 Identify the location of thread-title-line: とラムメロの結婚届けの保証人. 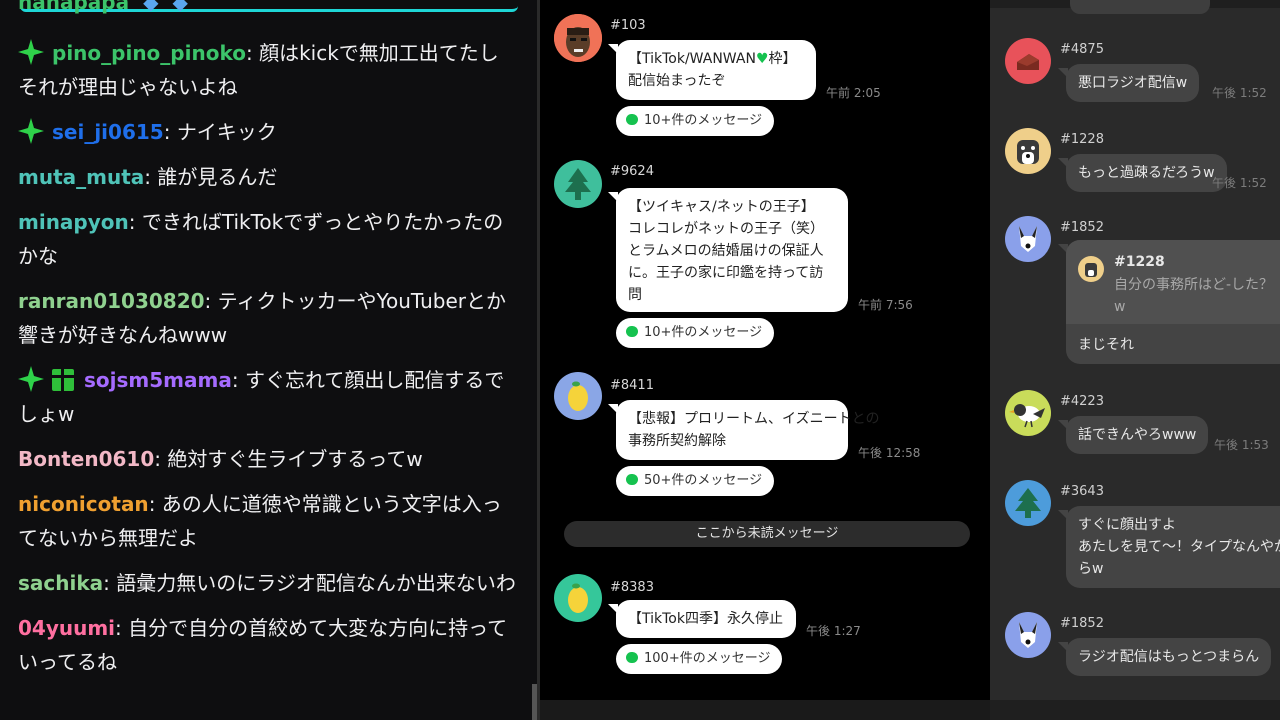
(726, 251).